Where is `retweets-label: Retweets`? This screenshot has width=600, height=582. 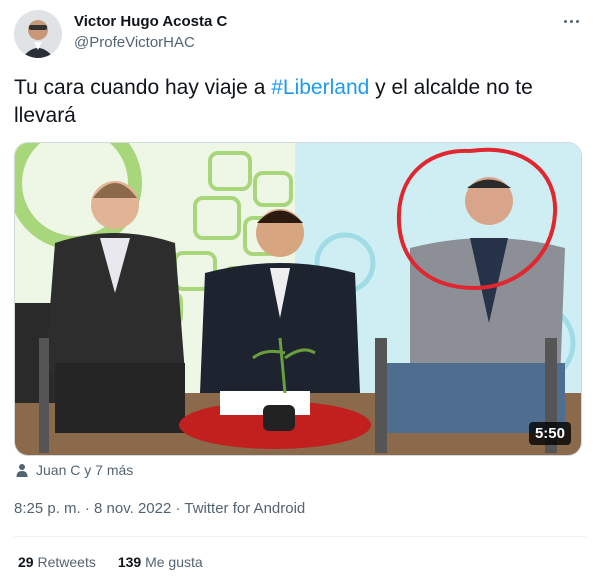 retweets-label: Retweets is located at coordinates (66, 562).